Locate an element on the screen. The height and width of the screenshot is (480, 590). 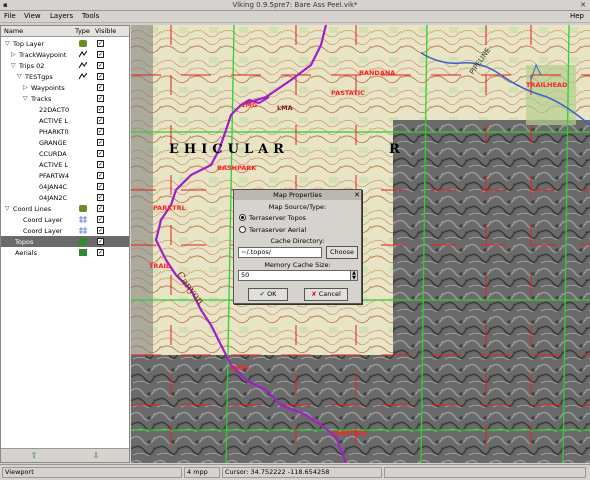
waypoint-label: PARKTRL is located at coordinates (169, 208).